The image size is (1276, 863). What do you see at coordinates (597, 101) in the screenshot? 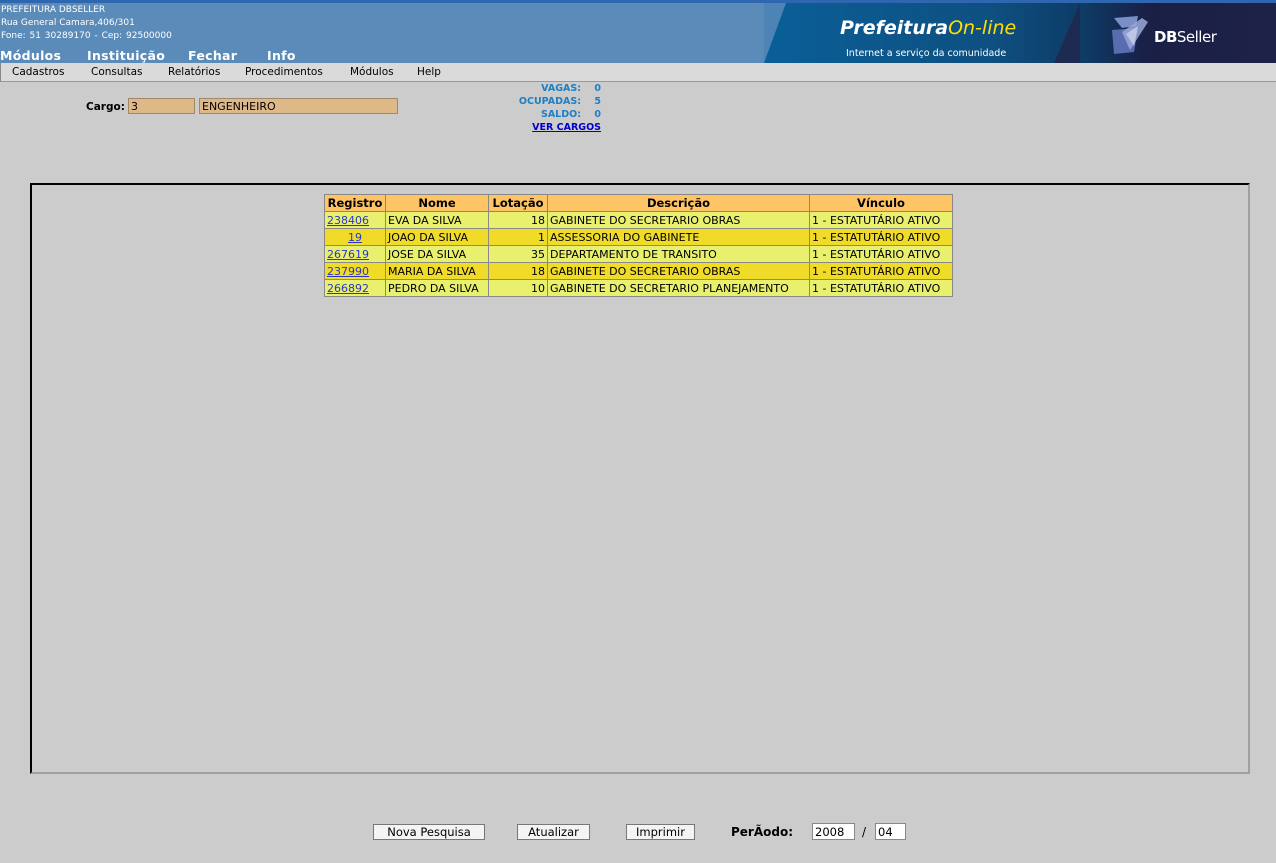
I see `ocupadas-value: 5` at bounding box center [597, 101].